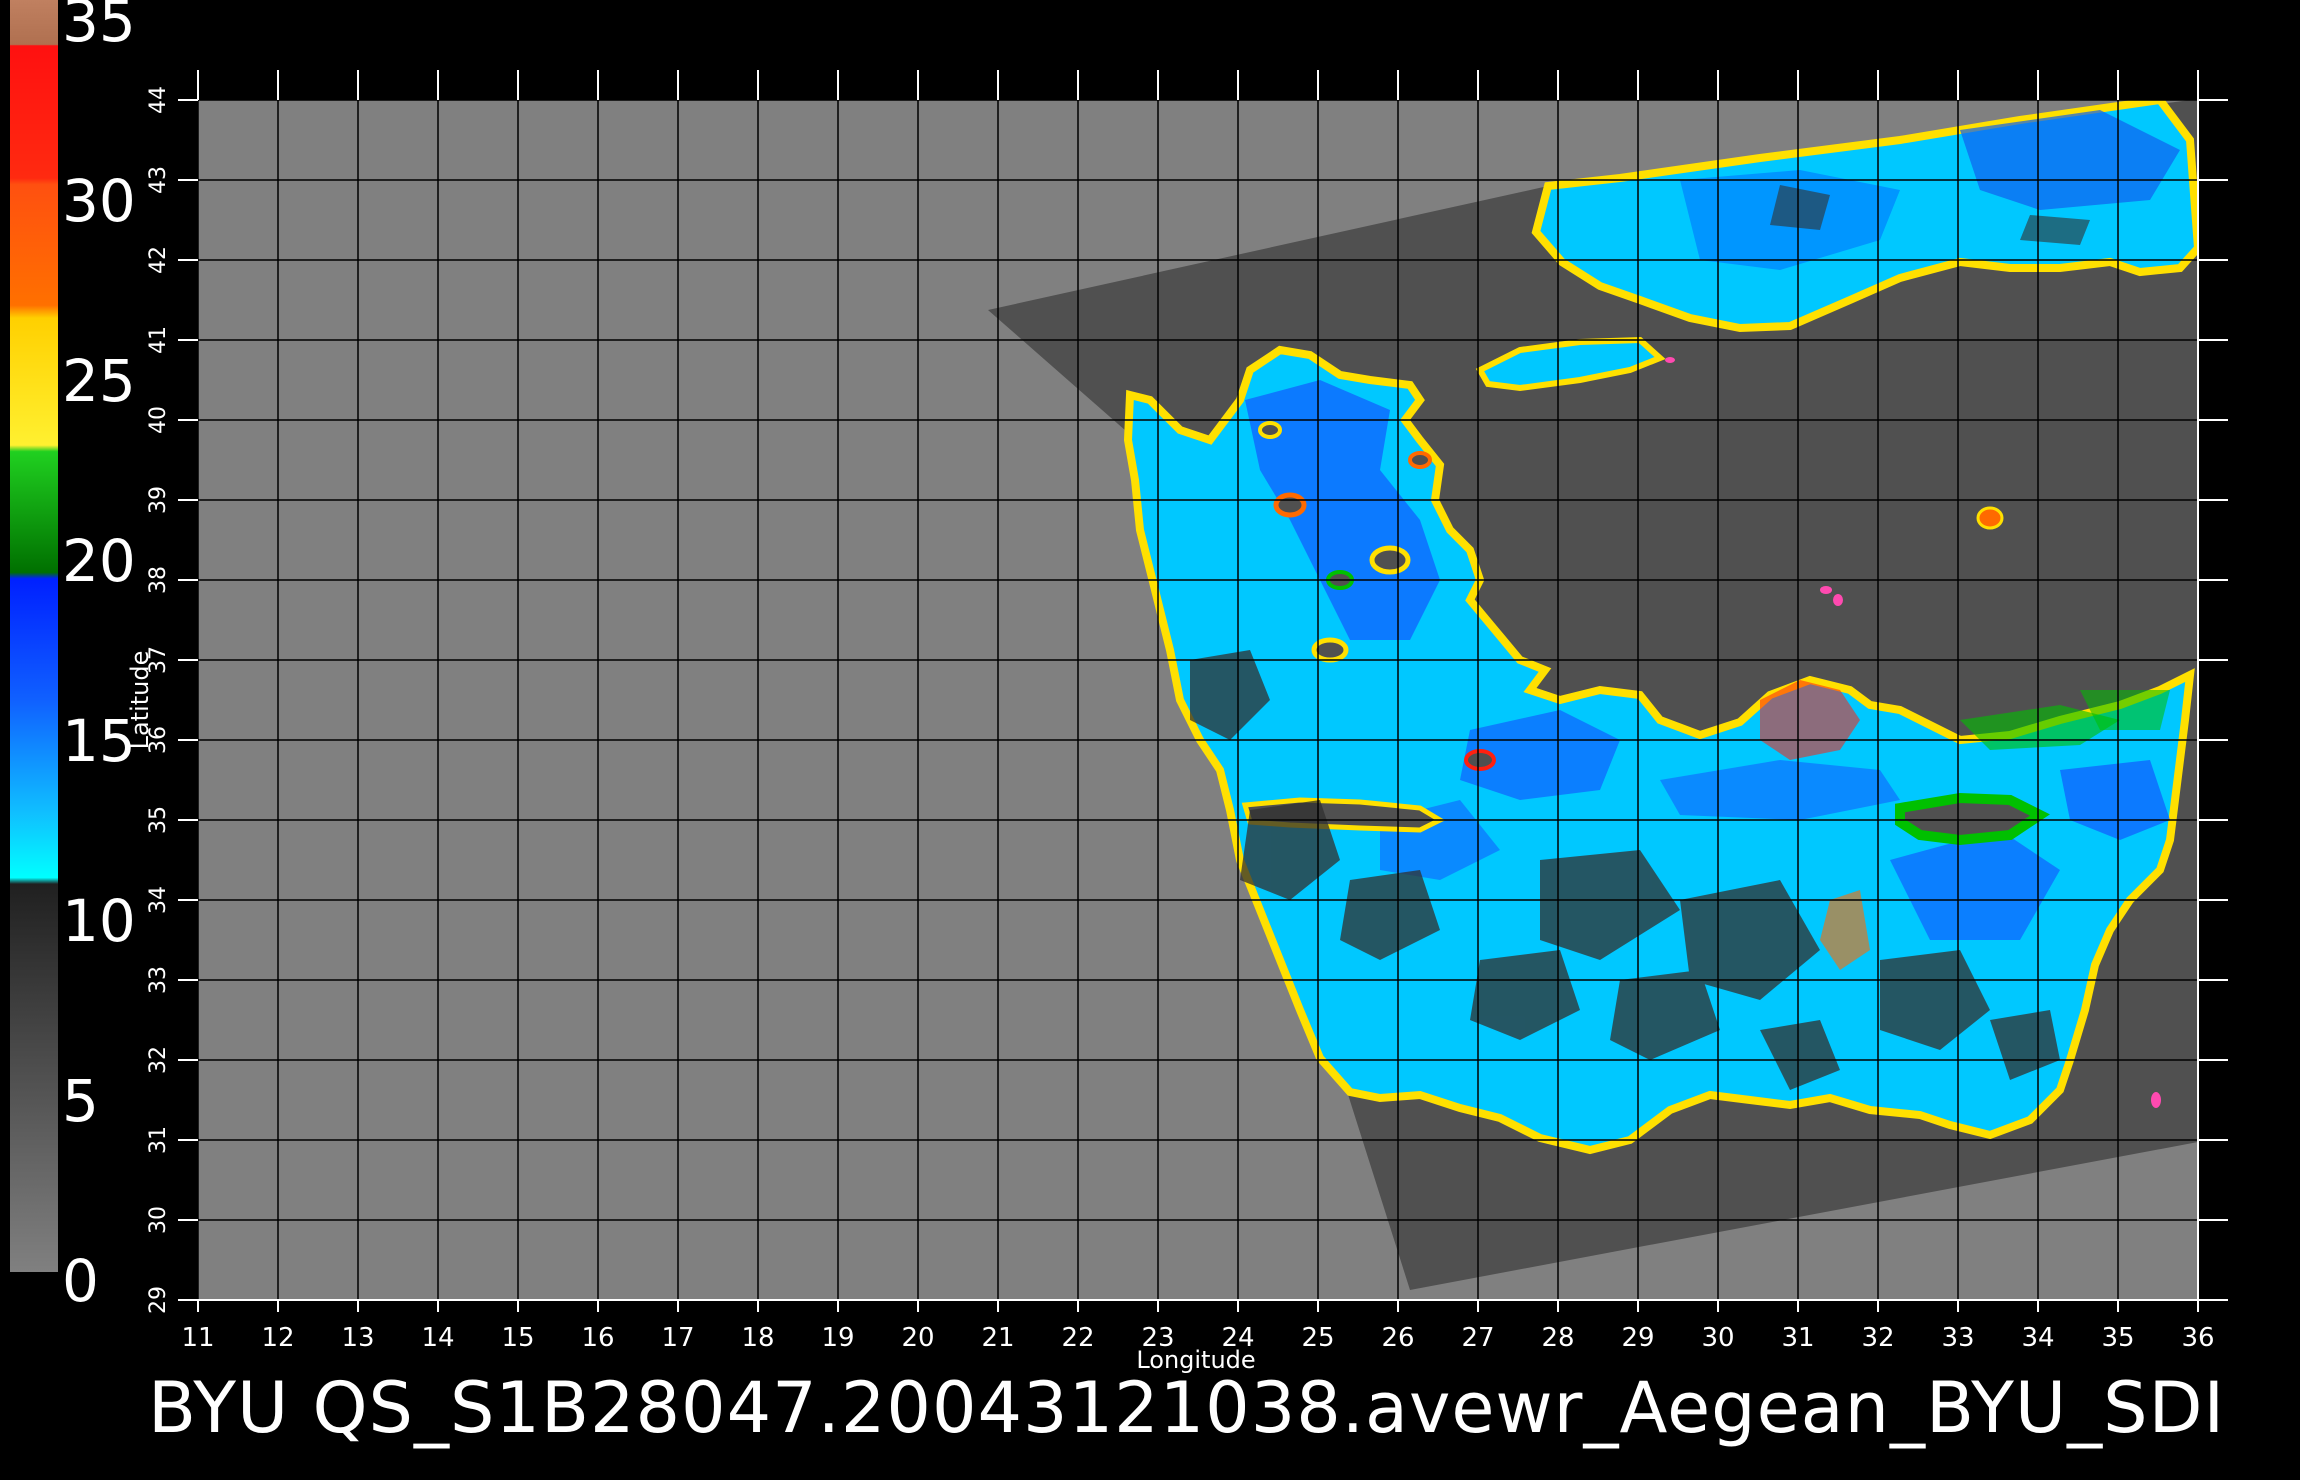  Describe the element at coordinates (2037, 1338) in the screenshot. I see `x-tick-label-34: 34` at that location.